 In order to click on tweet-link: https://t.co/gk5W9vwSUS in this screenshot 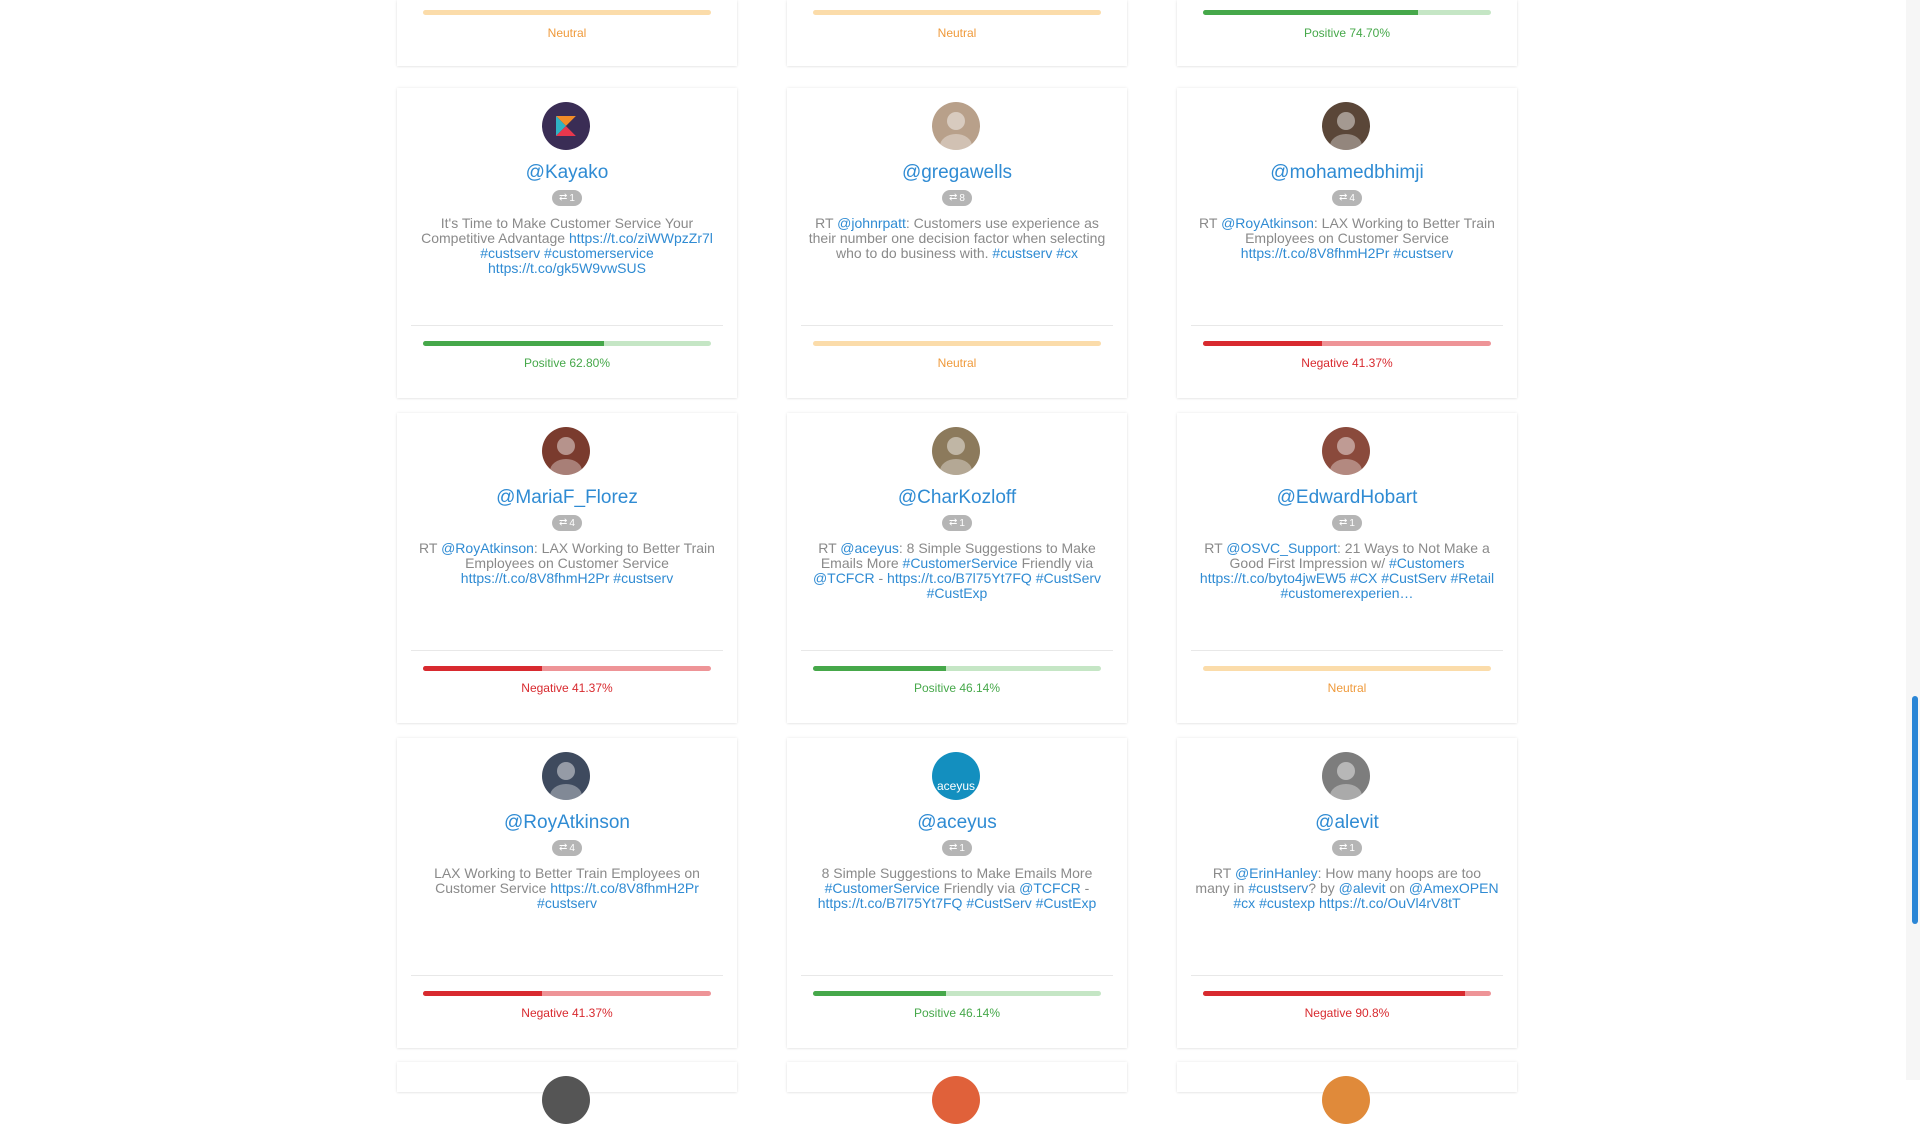, I will do `click(567, 268)`.